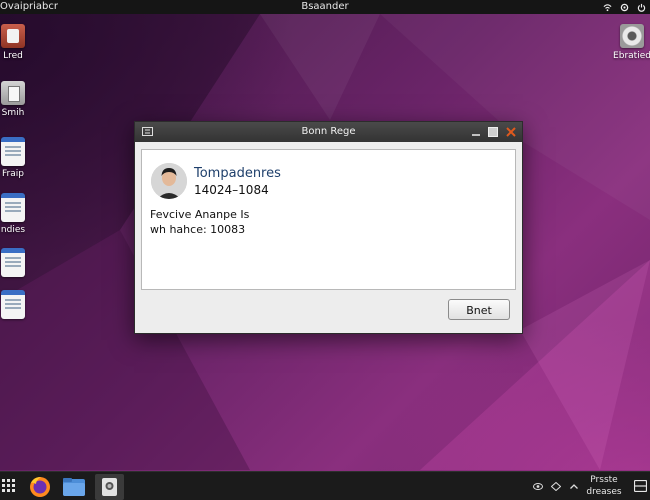 Image resolution: width=650 pixels, height=500 pixels. What do you see at coordinates (511, 132) in the screenshot?
I see `close-icon` at bounding box center [511, 132].